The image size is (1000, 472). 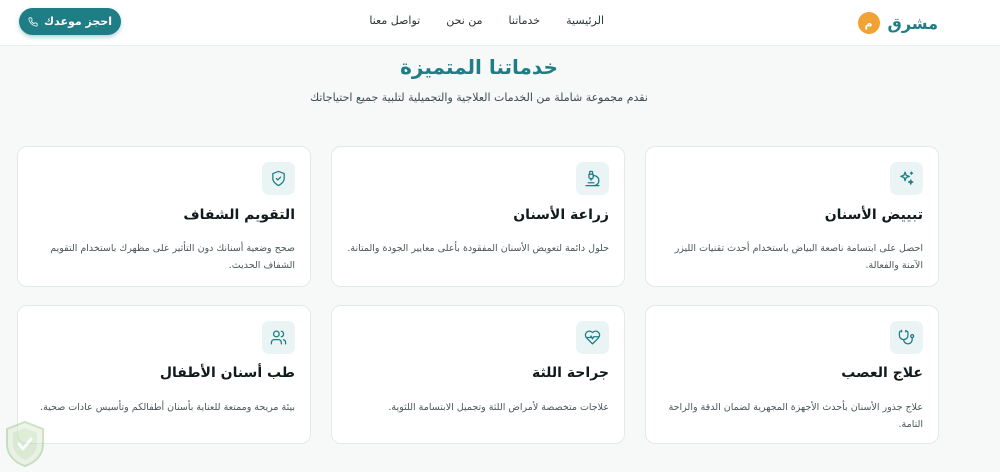 What do you see at coordinates (479, 67) in the screenshot?
I see `section-title: خدماتنا المتميزة` at bounding box center [479, 67].